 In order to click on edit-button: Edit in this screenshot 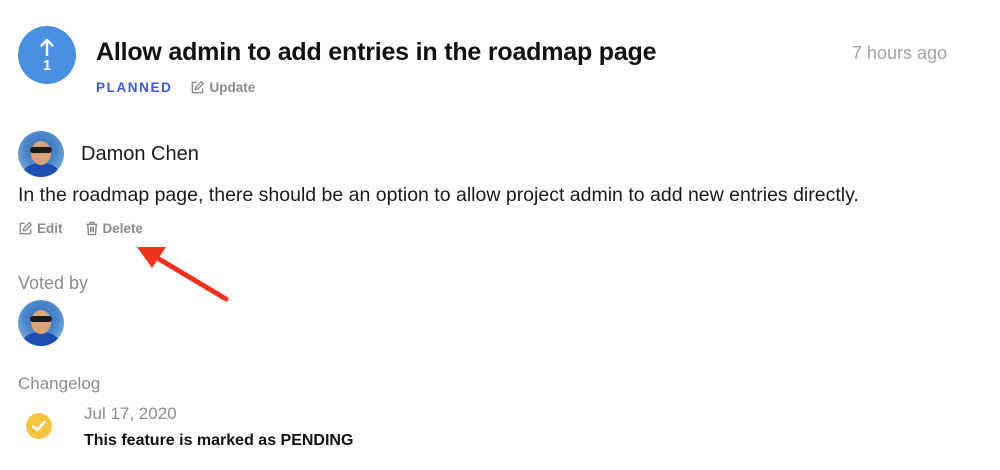, I will do `click(40, 228)`.